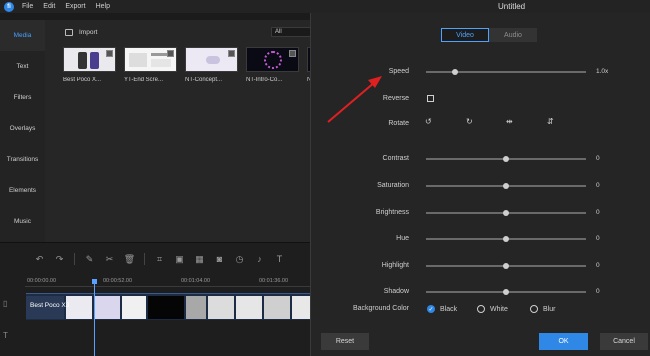 Image resolution: width=650 pixels, height=356 pixels. What do you see at coordinates (512, 6) in the screenshot?
I see `window-title: Untitled` at bounding box center [512, 6].